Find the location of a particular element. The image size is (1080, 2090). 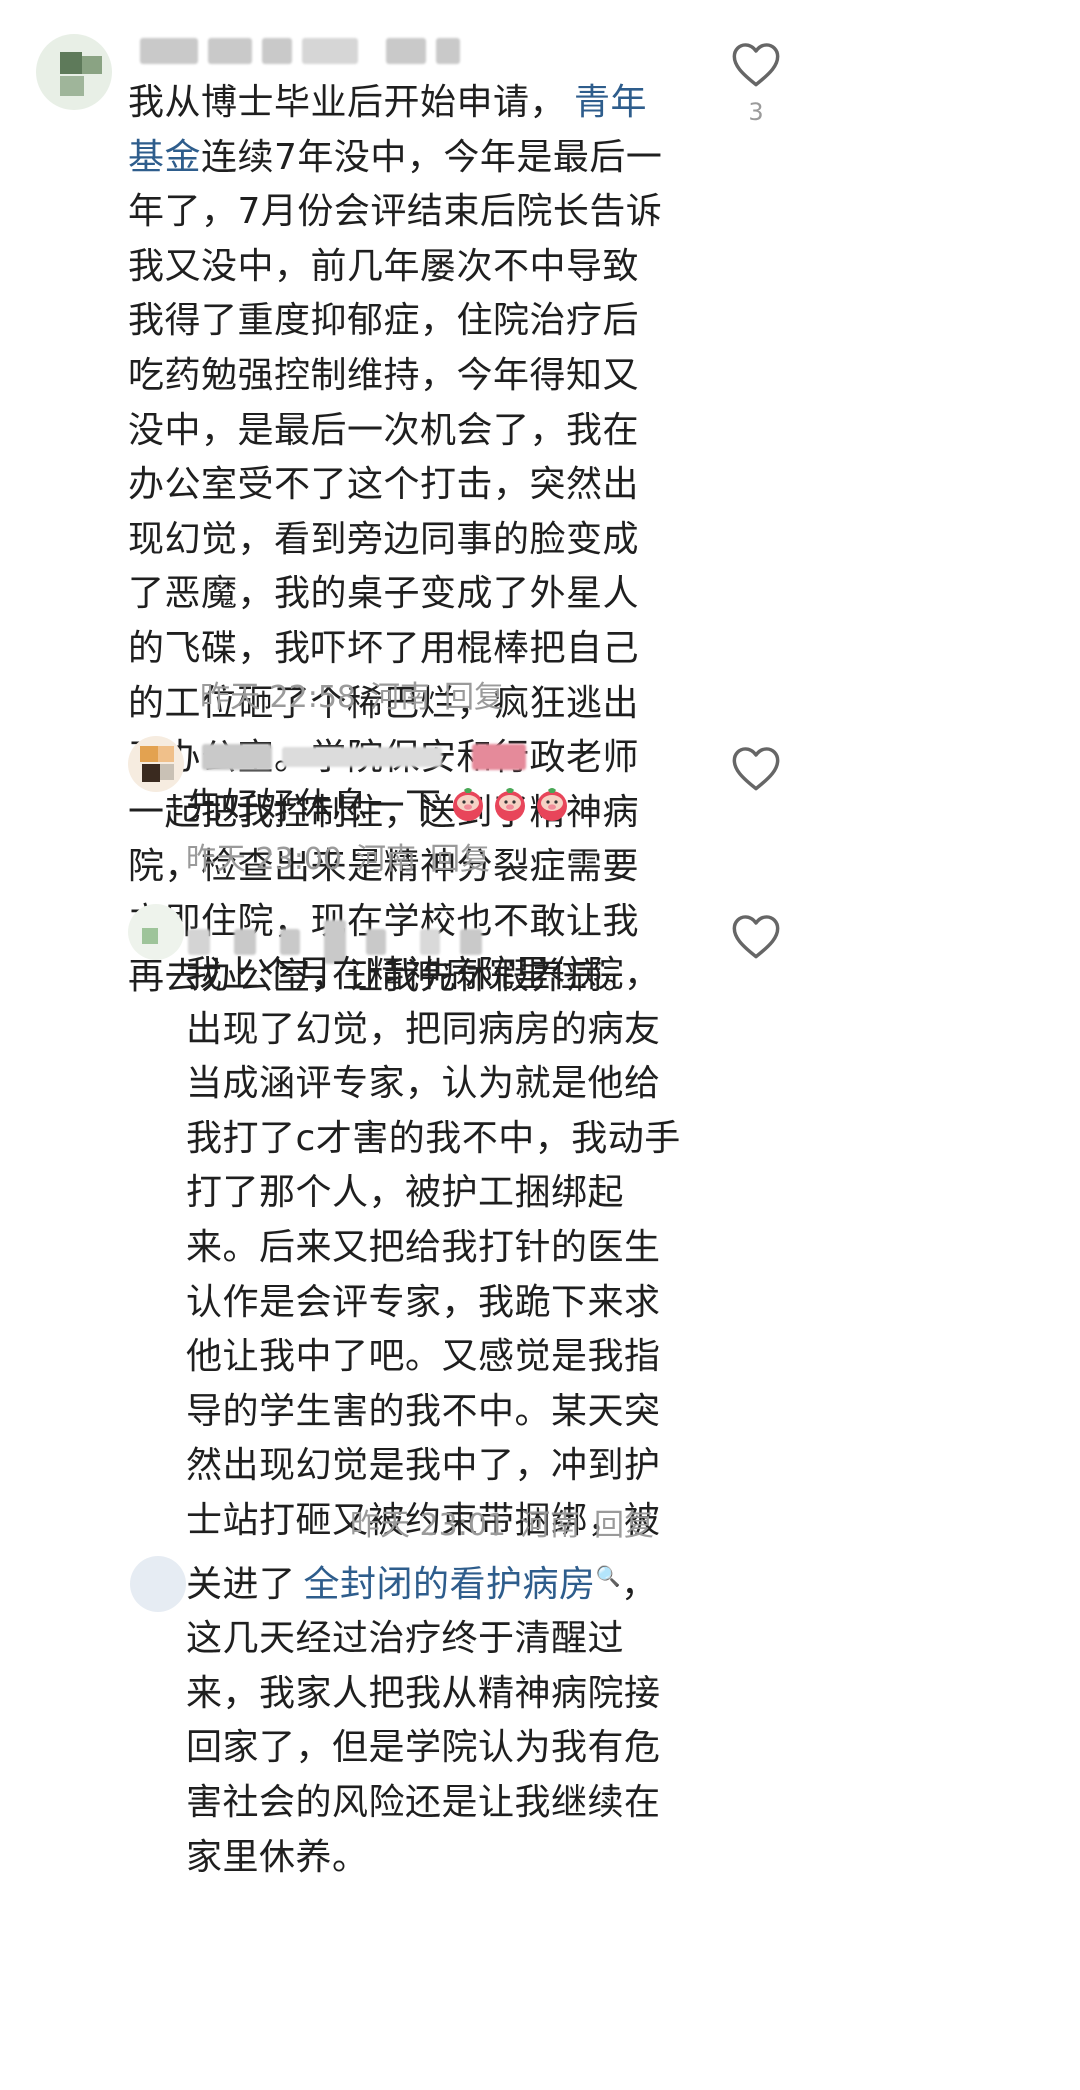

comment-text-prefix: 我从博士毕业后开始申请， is located at coordinates (347, 102).